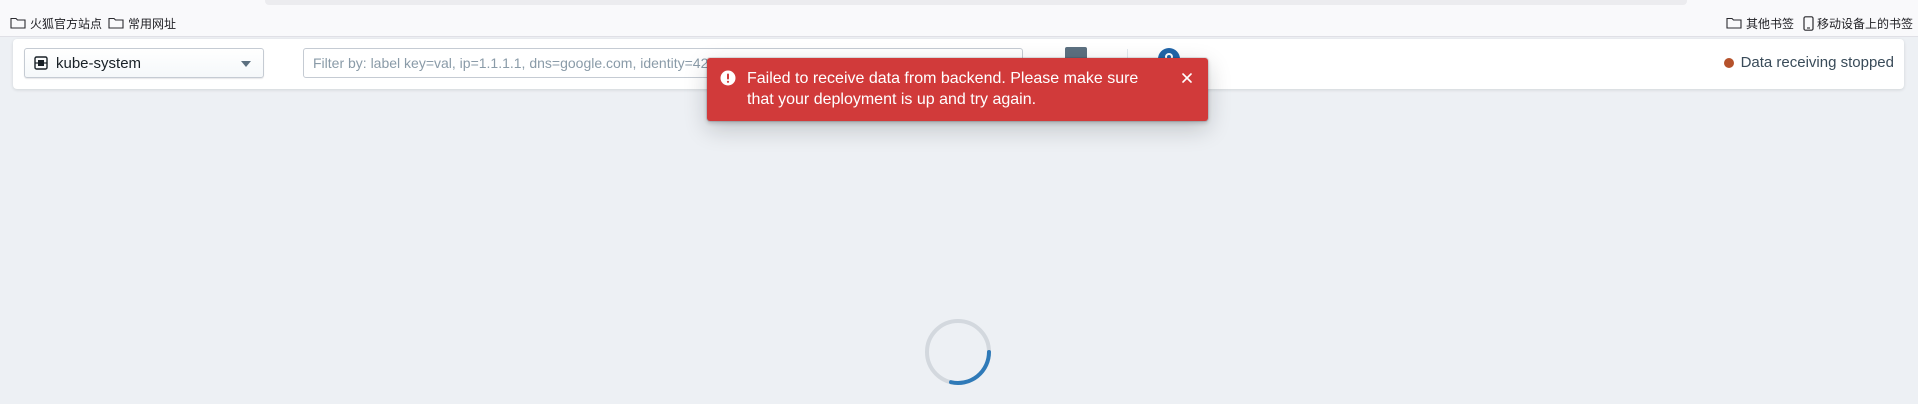 This screenshot has height=404, width=1918. I want to click on bookmark-folder-mobile: 移动设备上的书签, so click(1858, 23).